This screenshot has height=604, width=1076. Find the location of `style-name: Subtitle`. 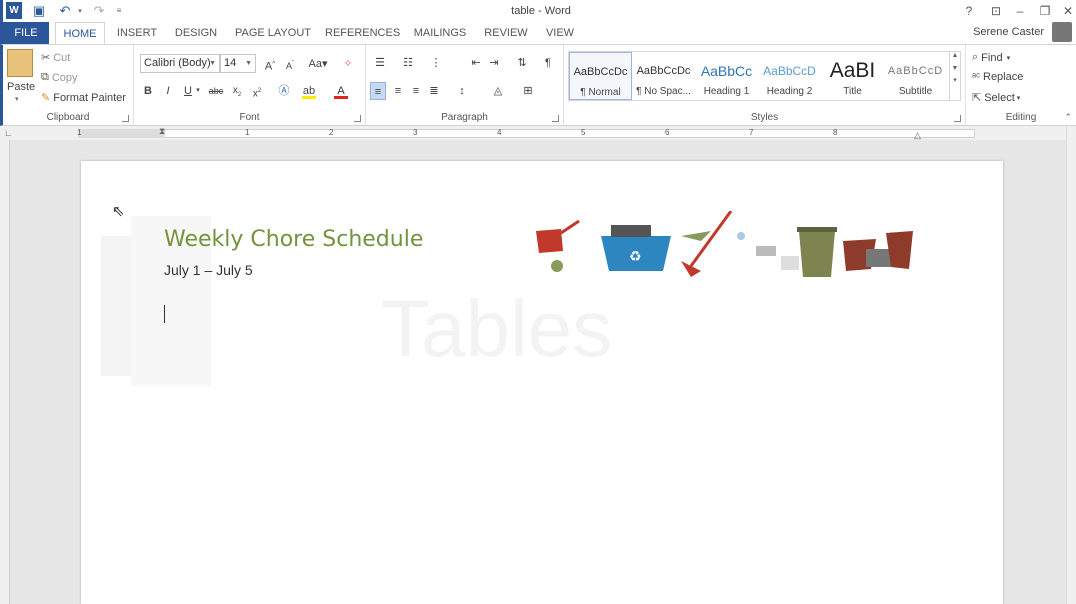

style-name: Subtitle is located at coordinates (915, 91).